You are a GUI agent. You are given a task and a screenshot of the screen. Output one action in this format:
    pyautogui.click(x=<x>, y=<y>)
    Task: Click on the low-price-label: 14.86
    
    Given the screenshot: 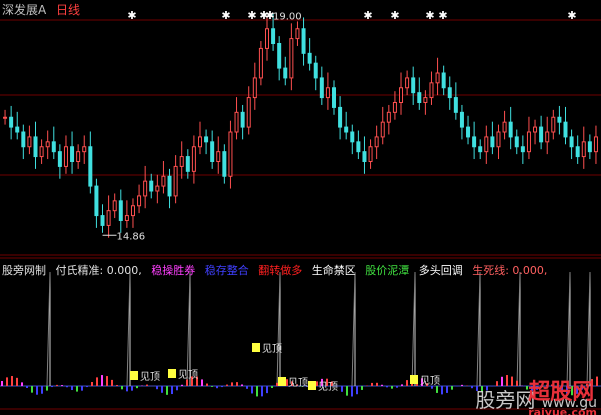 What is the action you would take?
    pyautogui.click(x=131, y=236)
    